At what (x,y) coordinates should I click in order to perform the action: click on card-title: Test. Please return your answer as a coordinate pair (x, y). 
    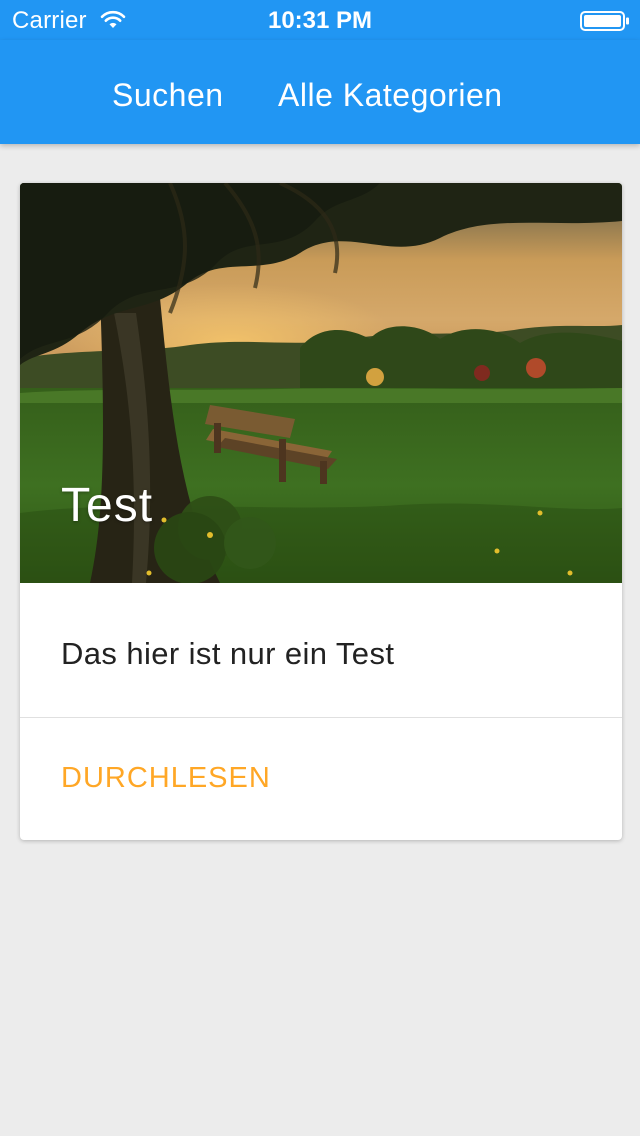
    Looking at the image, I should click on (107, 505).